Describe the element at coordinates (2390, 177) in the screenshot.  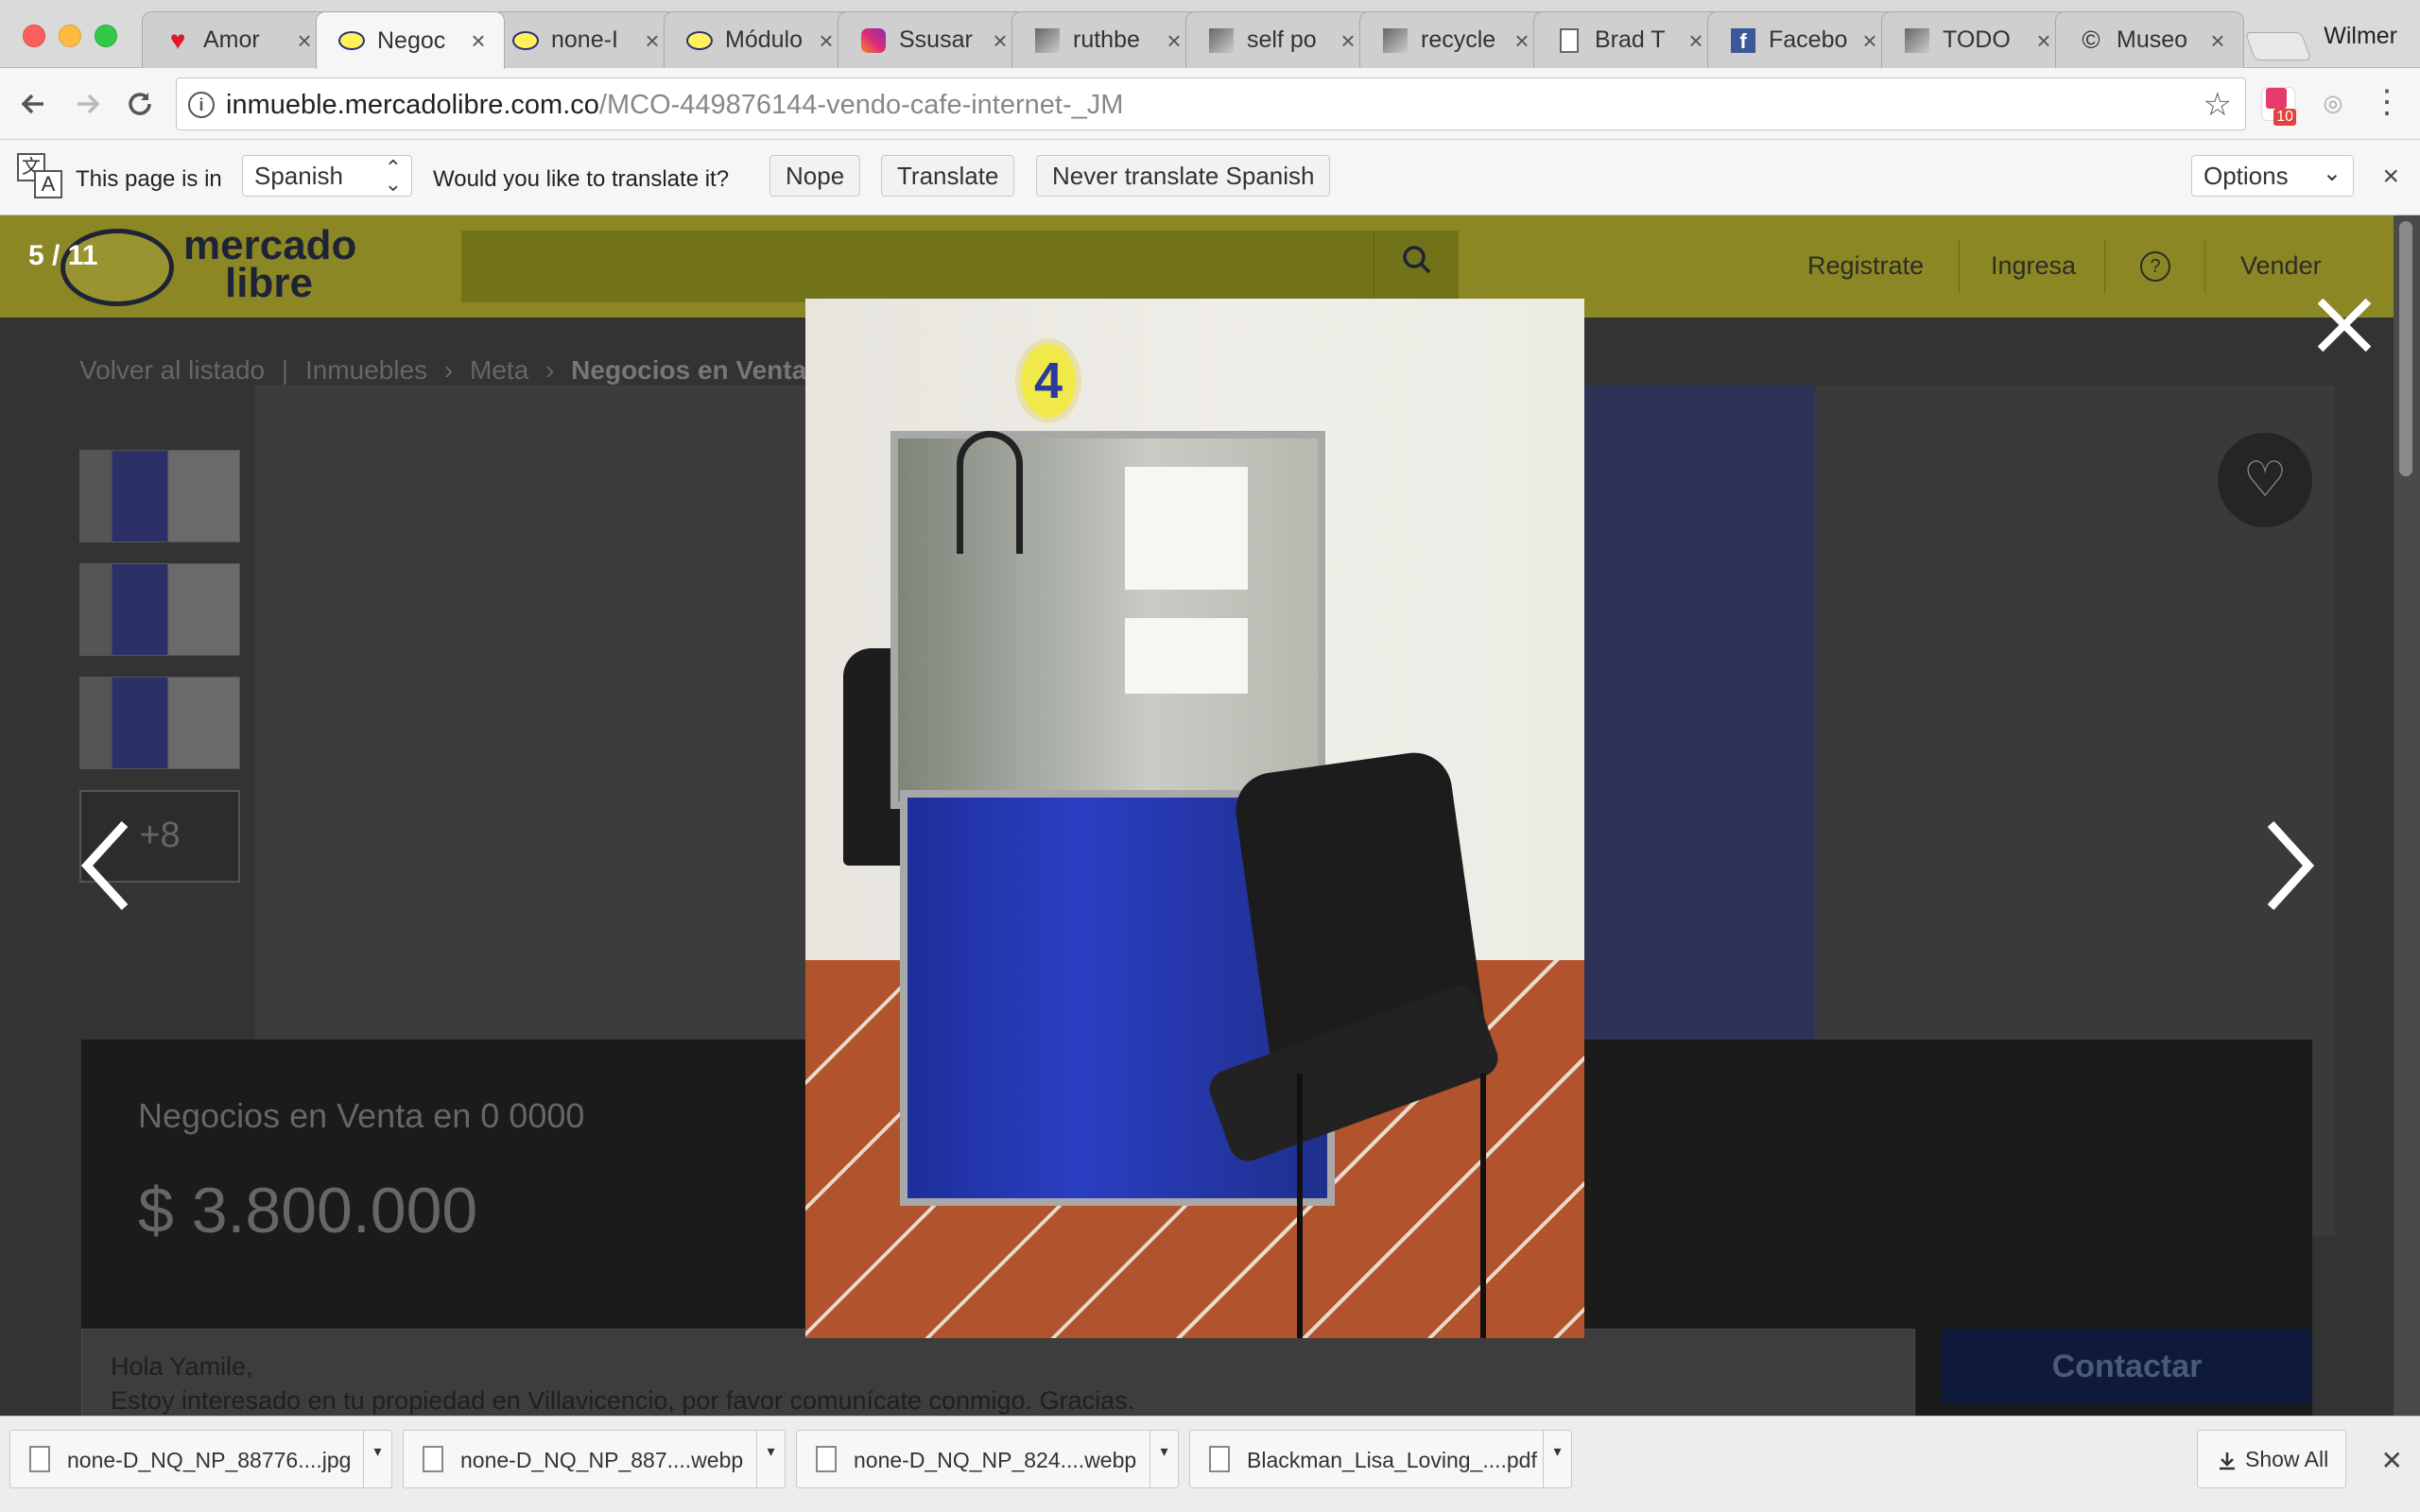
I see `translate-bar-close-icon: ×` at that location.